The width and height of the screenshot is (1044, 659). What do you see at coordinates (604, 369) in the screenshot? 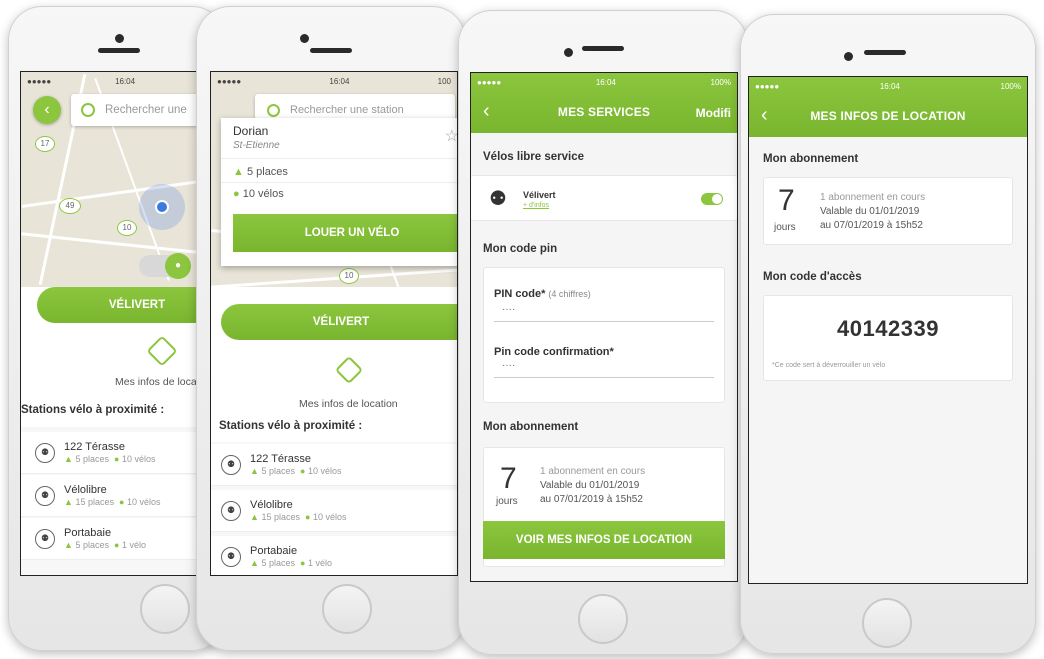
I see `pin-confirm-field: ····` at bounding box center [604, 369].